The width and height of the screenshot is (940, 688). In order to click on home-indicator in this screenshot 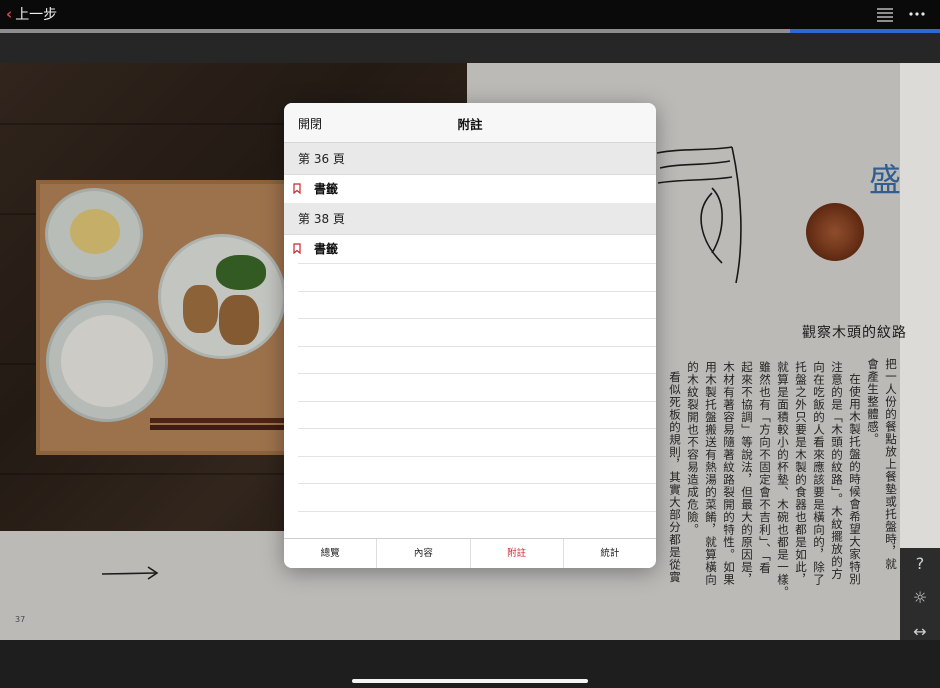, I will do `click(470, 681)`.